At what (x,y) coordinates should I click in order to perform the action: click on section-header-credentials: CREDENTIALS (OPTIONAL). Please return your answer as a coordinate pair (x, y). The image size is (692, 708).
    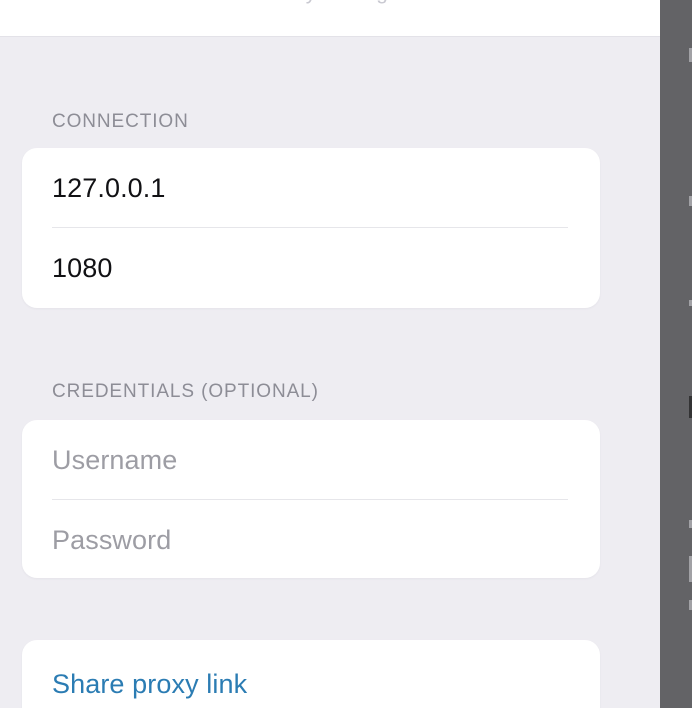
    Looking at the image, I should click on (185, 391).